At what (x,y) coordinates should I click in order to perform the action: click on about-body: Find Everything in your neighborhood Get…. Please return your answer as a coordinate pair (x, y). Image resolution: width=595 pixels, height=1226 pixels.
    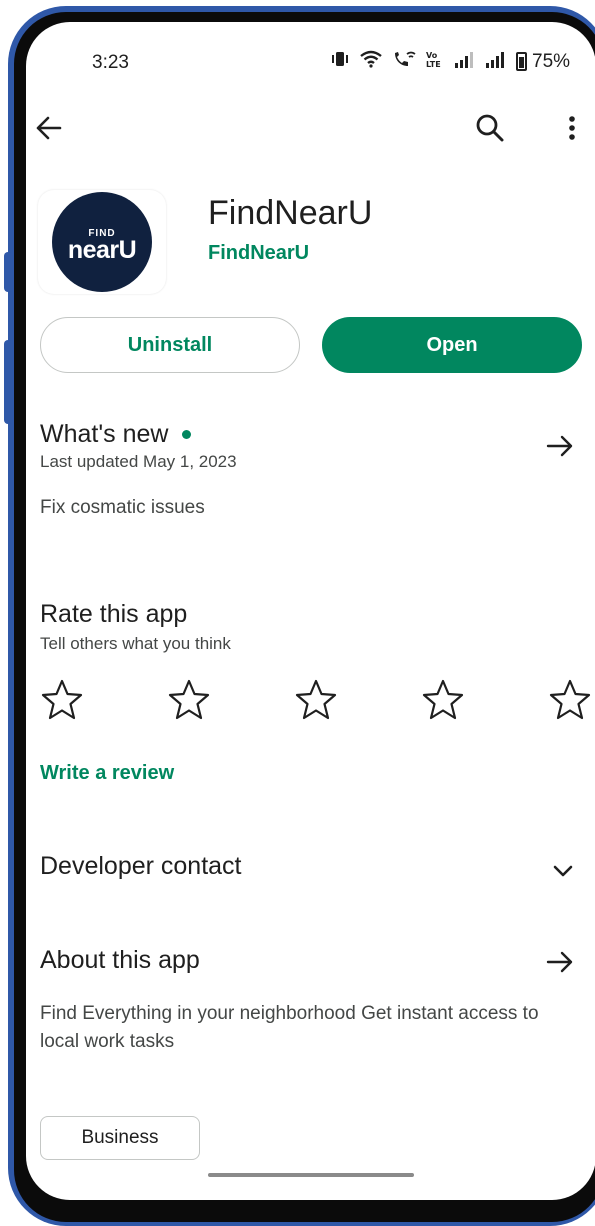
    Looking at the image, I should click on (289, 1027).